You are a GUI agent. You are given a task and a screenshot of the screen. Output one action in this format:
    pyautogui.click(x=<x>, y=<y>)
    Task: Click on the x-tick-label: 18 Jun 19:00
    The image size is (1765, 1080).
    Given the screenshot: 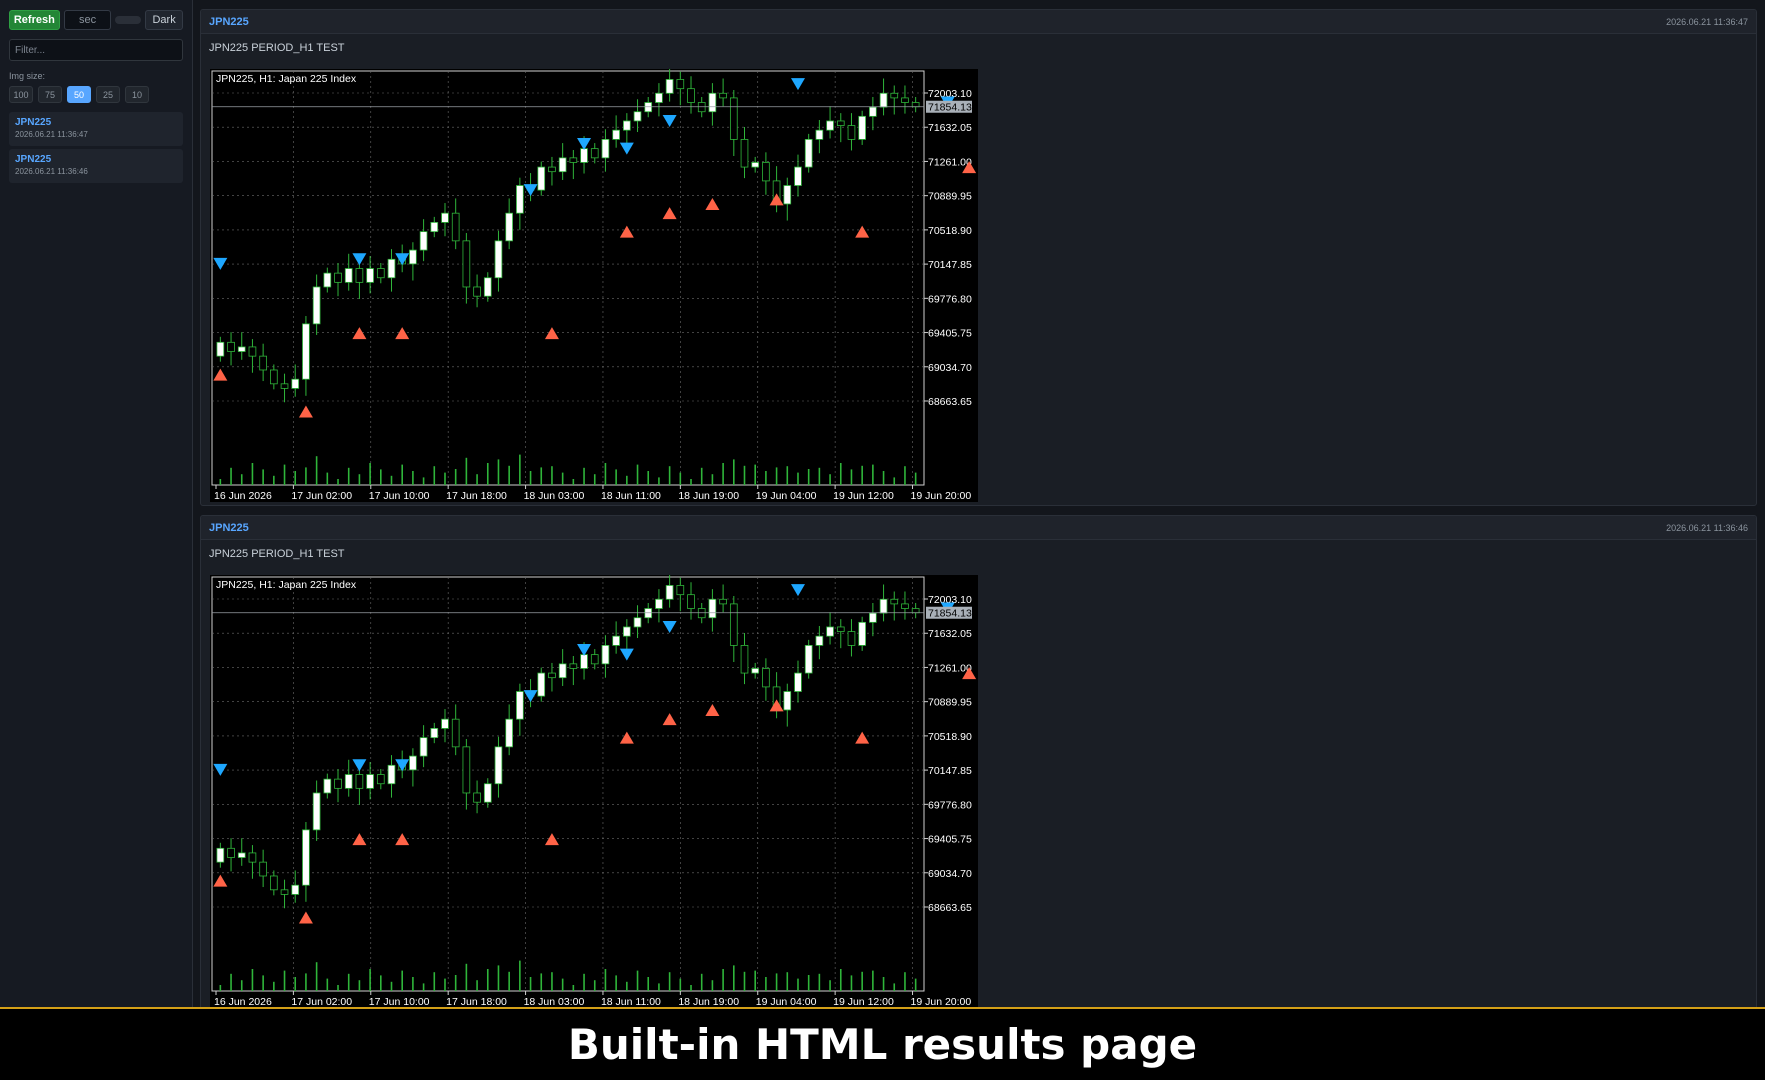 What is the action you would take?
    pyautogui.click(x=708, y=496)
    